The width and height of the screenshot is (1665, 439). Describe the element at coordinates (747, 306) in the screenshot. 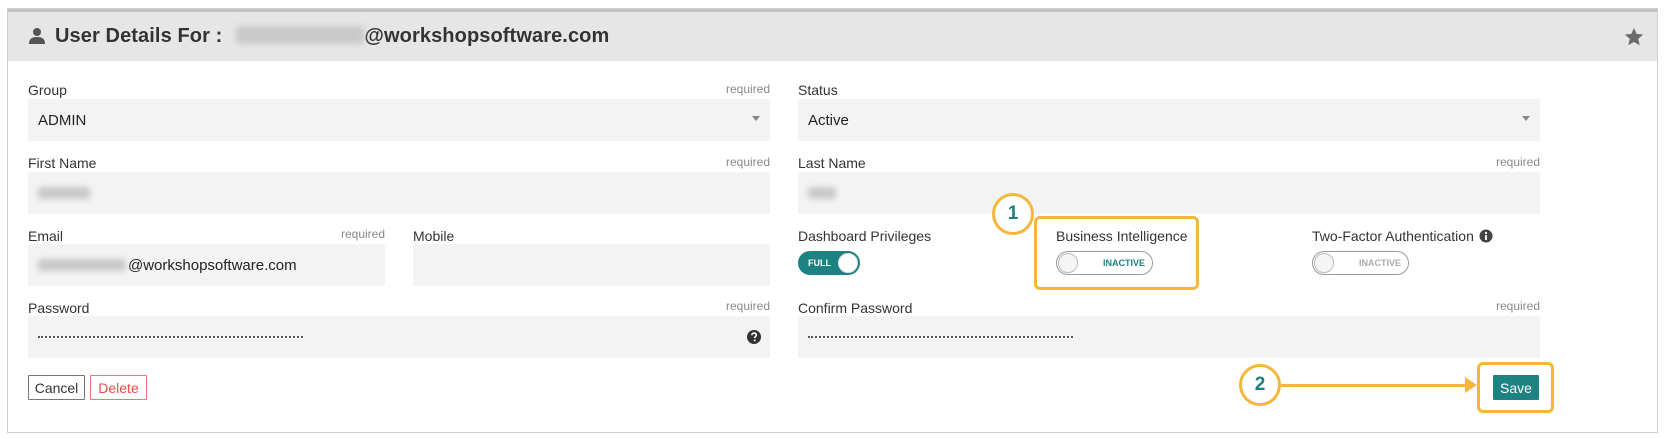

I see `password-required: required` at that location.